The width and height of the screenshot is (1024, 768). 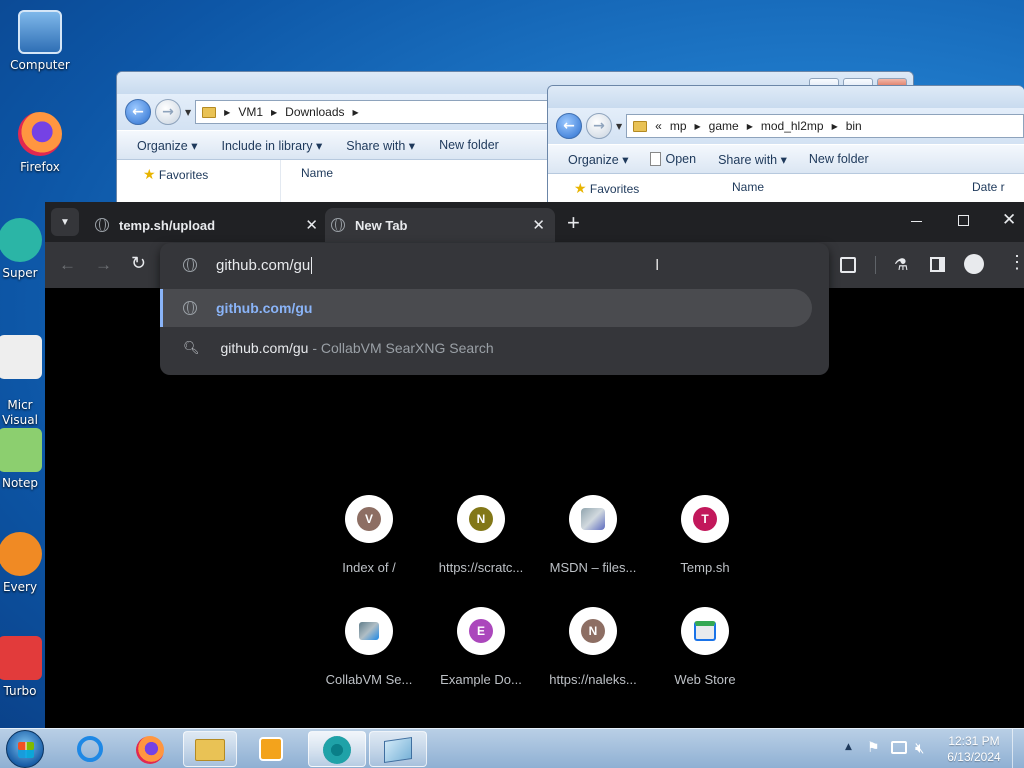 What do you see at coordinates (369, 535) in the screenshot?
I see `shortcut-tile: V Index of /` at bounding box center [369, 535].